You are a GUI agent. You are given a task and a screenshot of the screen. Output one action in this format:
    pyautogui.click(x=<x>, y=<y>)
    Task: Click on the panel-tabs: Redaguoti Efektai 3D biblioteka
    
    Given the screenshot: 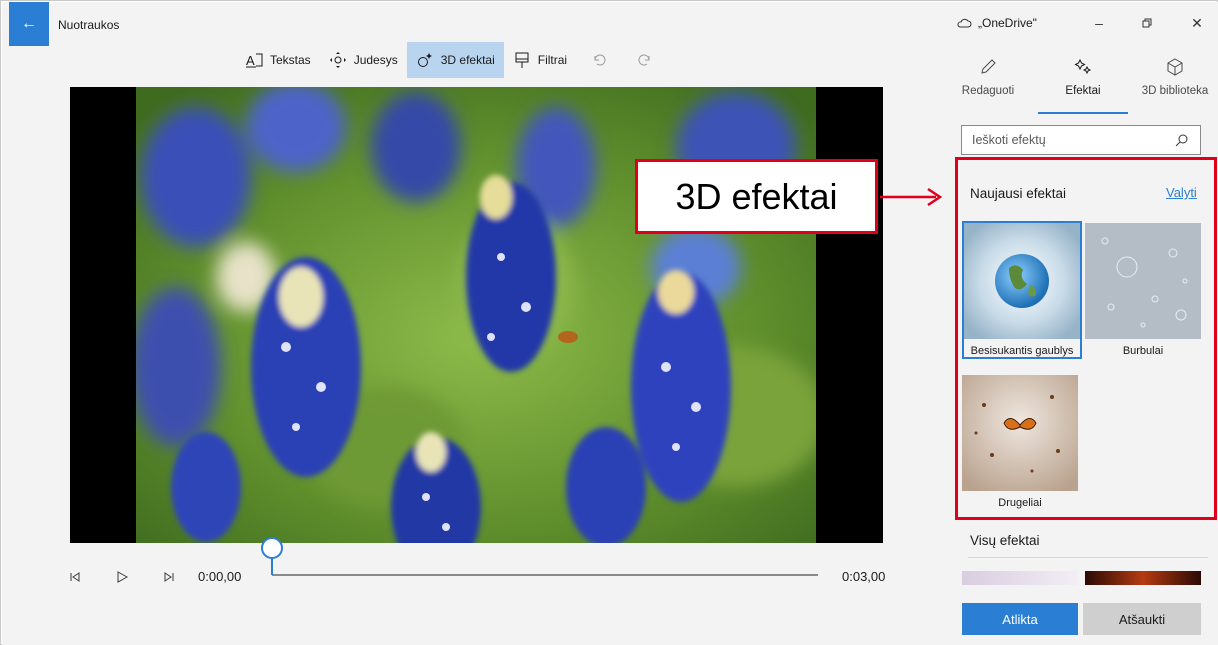 What is the action you would take?
    pyautogui.click(x=1080, y=83)
    